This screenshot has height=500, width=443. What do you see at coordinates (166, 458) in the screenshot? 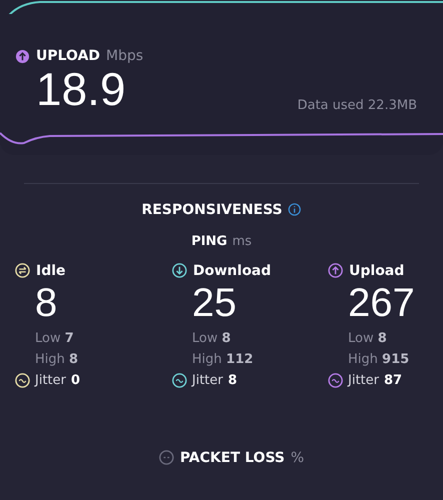
I see `packet-loss-icon` at bounding box center [166, 458].